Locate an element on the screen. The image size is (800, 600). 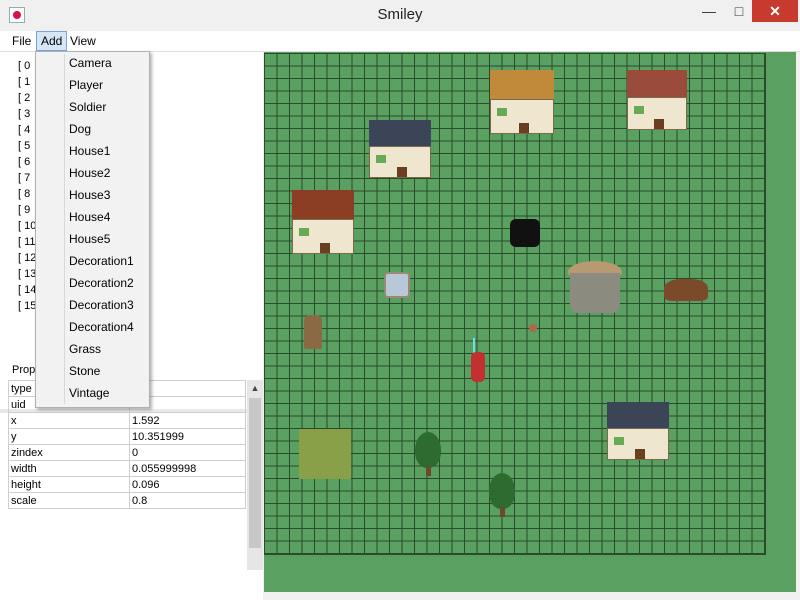
property-value: 0.096 is located at coordinates (187, 484).